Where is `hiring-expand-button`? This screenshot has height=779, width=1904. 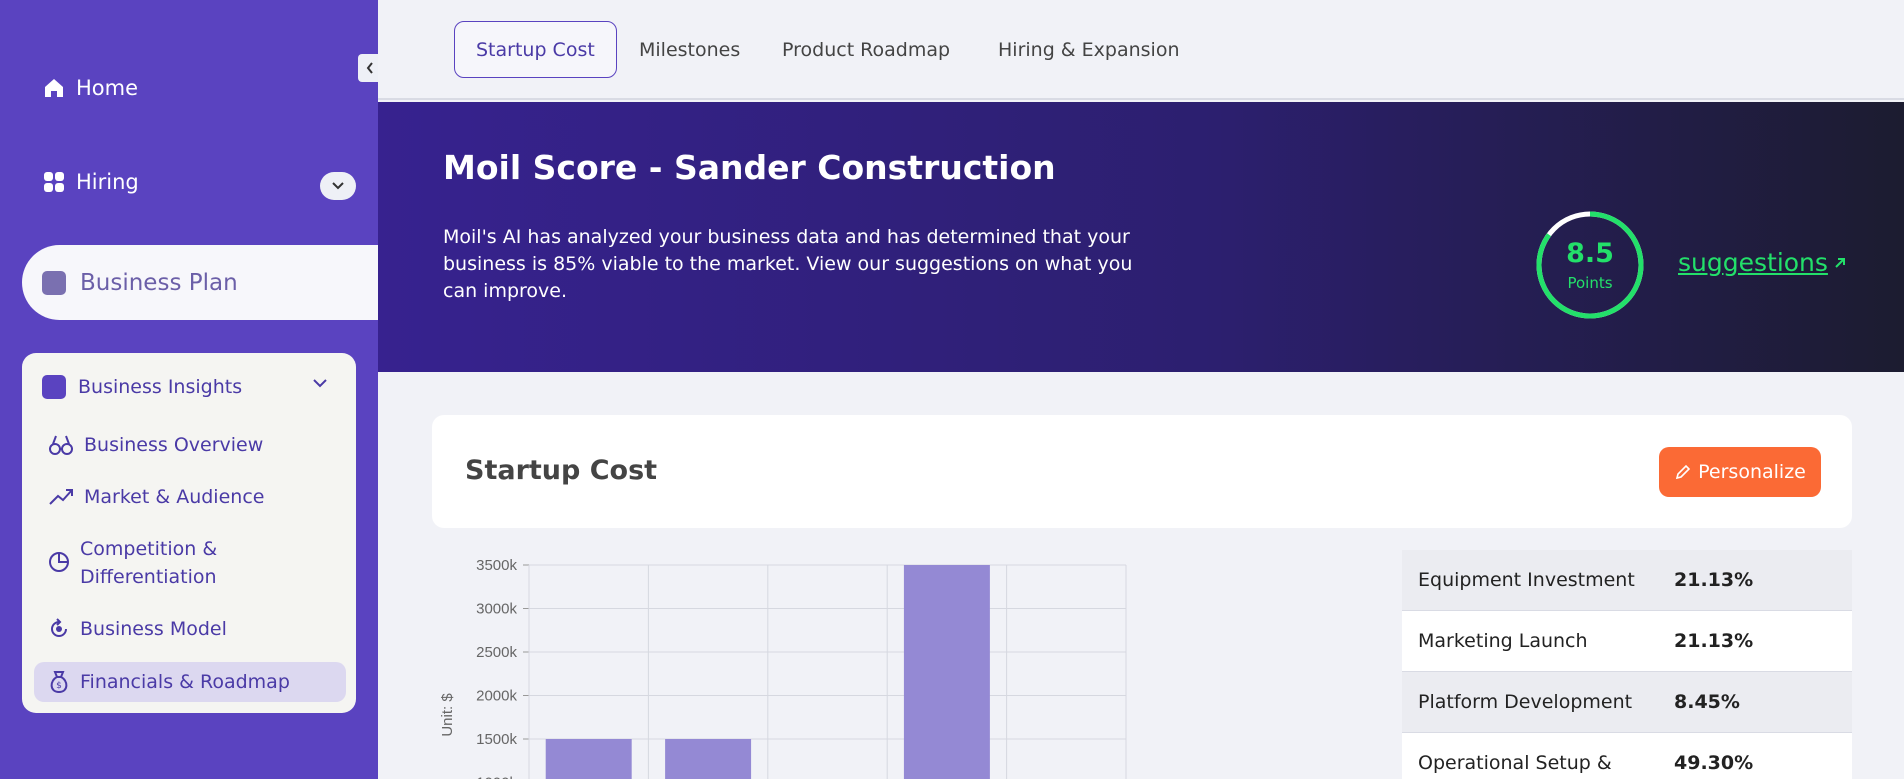 hiring-expand-button is located at coordinates (338, 186).